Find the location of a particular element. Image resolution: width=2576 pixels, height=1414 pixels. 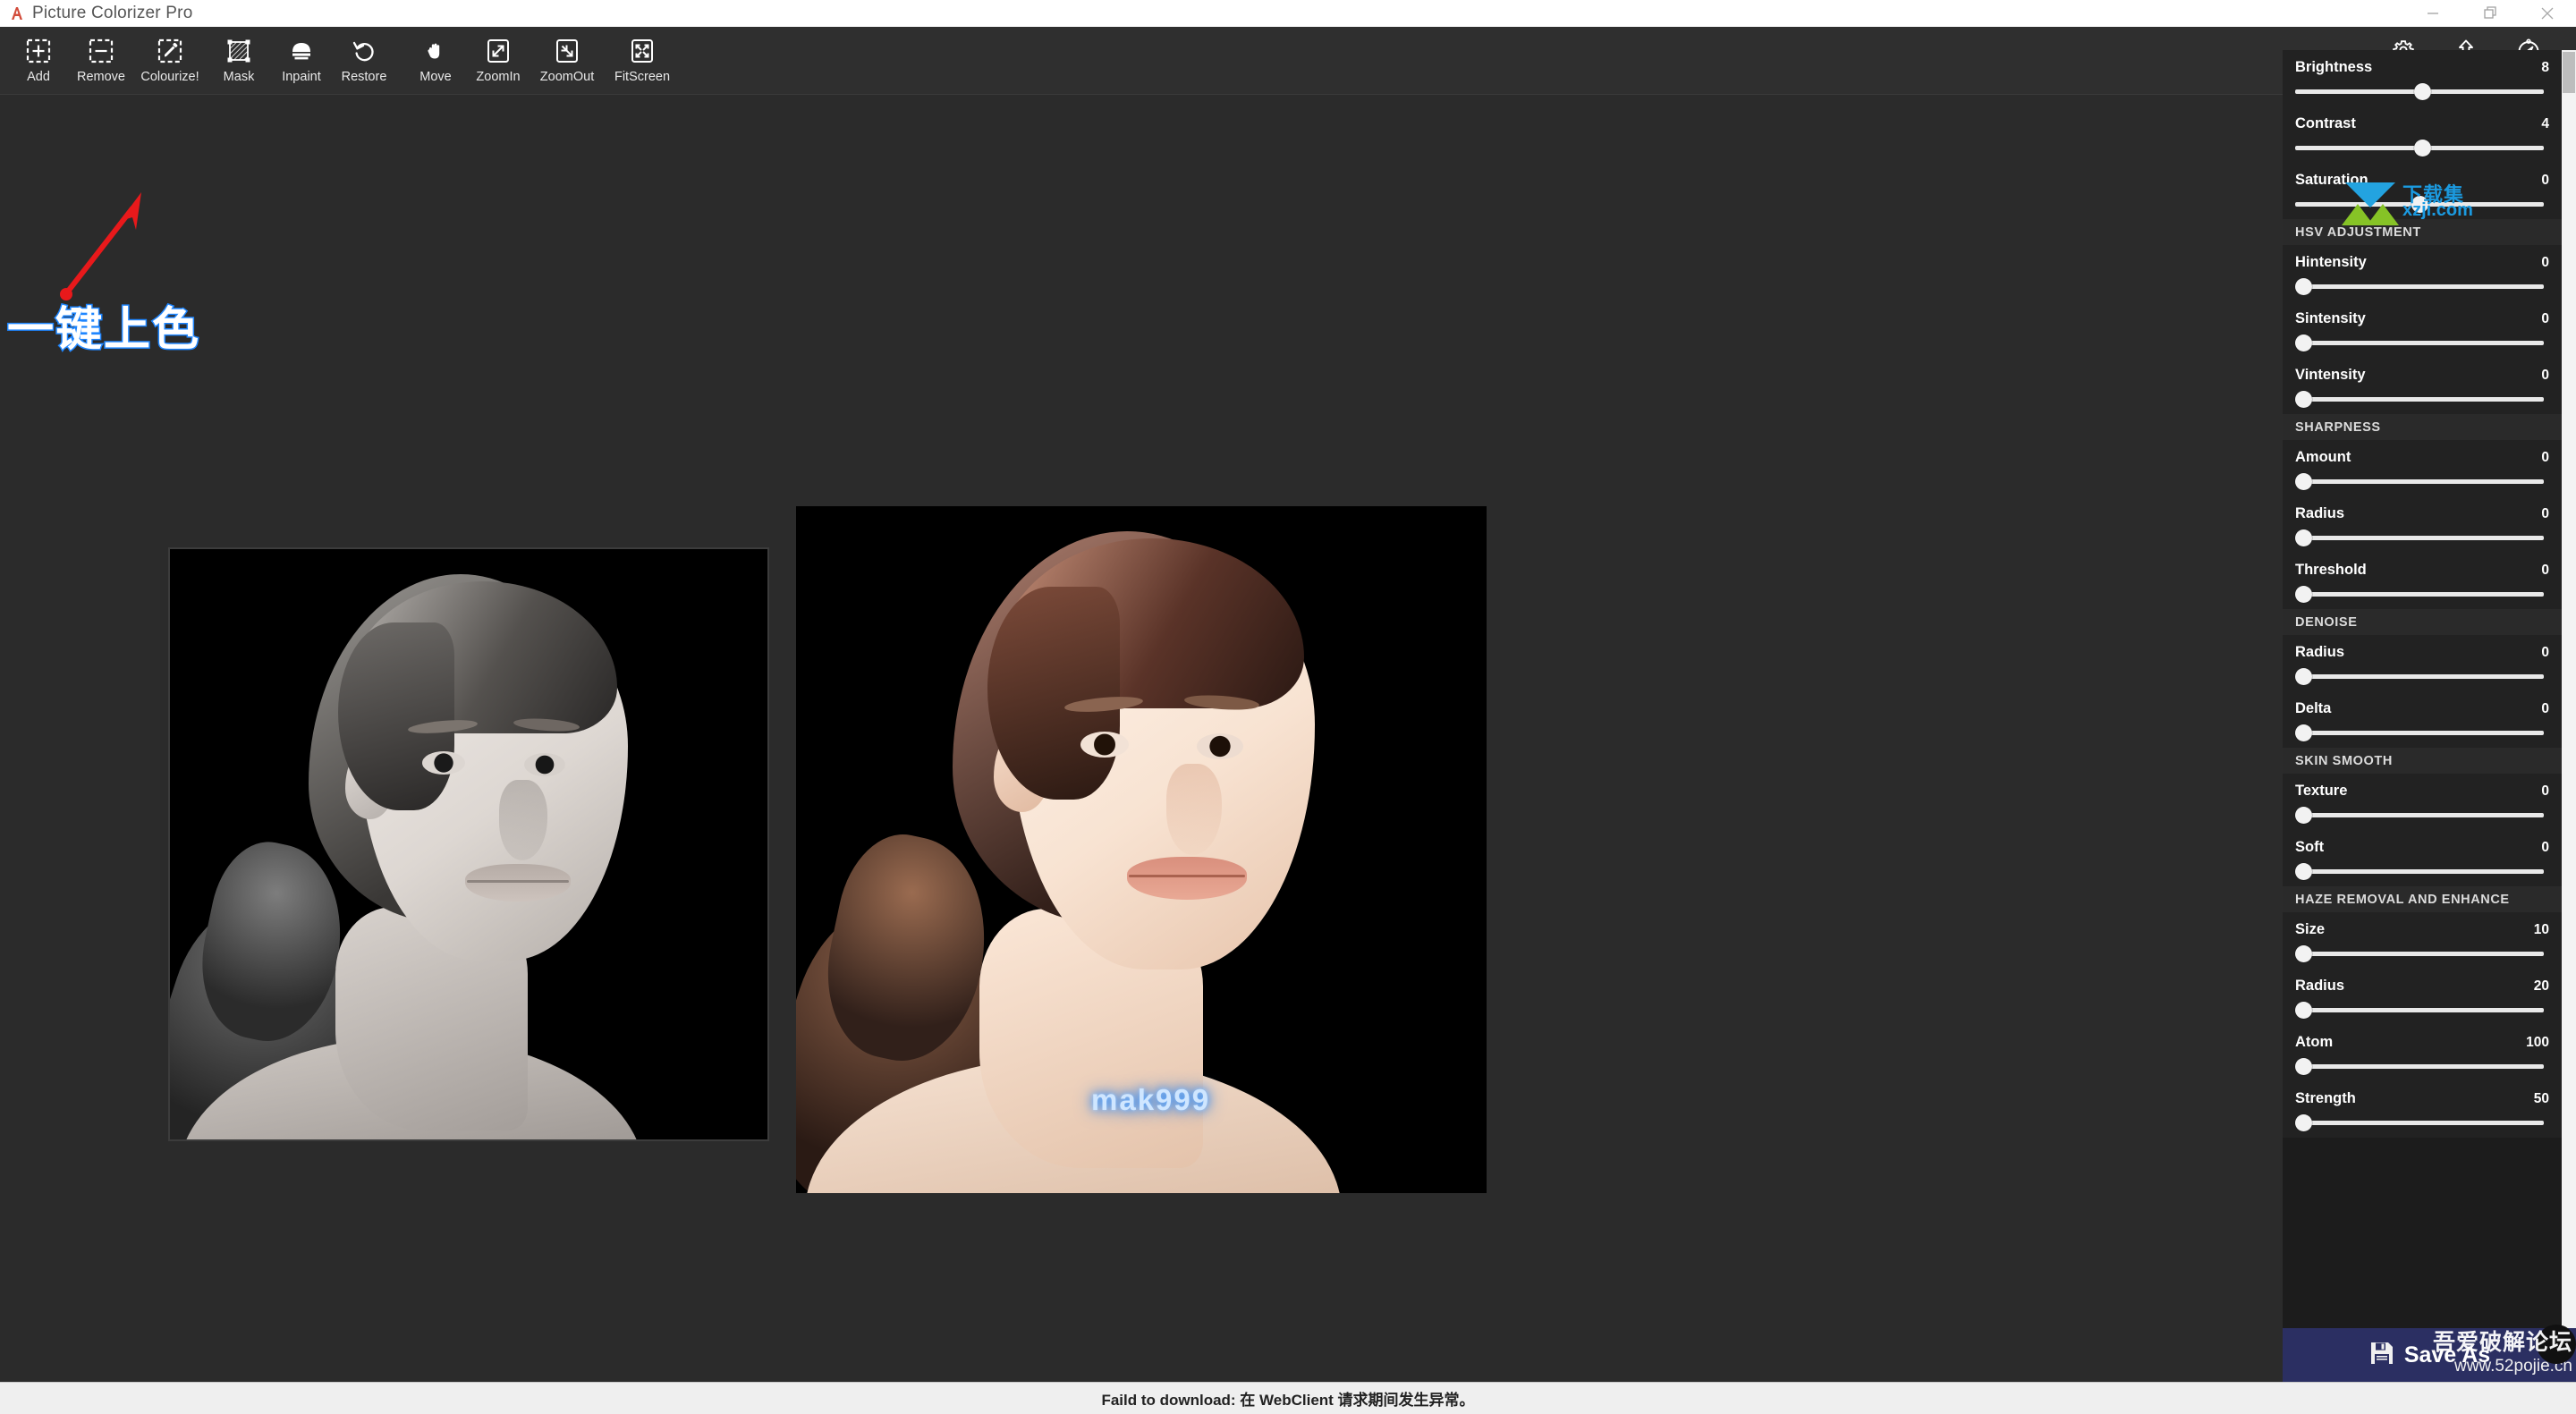

slider-value-size: 10 is located at coordinates (2541, 929).